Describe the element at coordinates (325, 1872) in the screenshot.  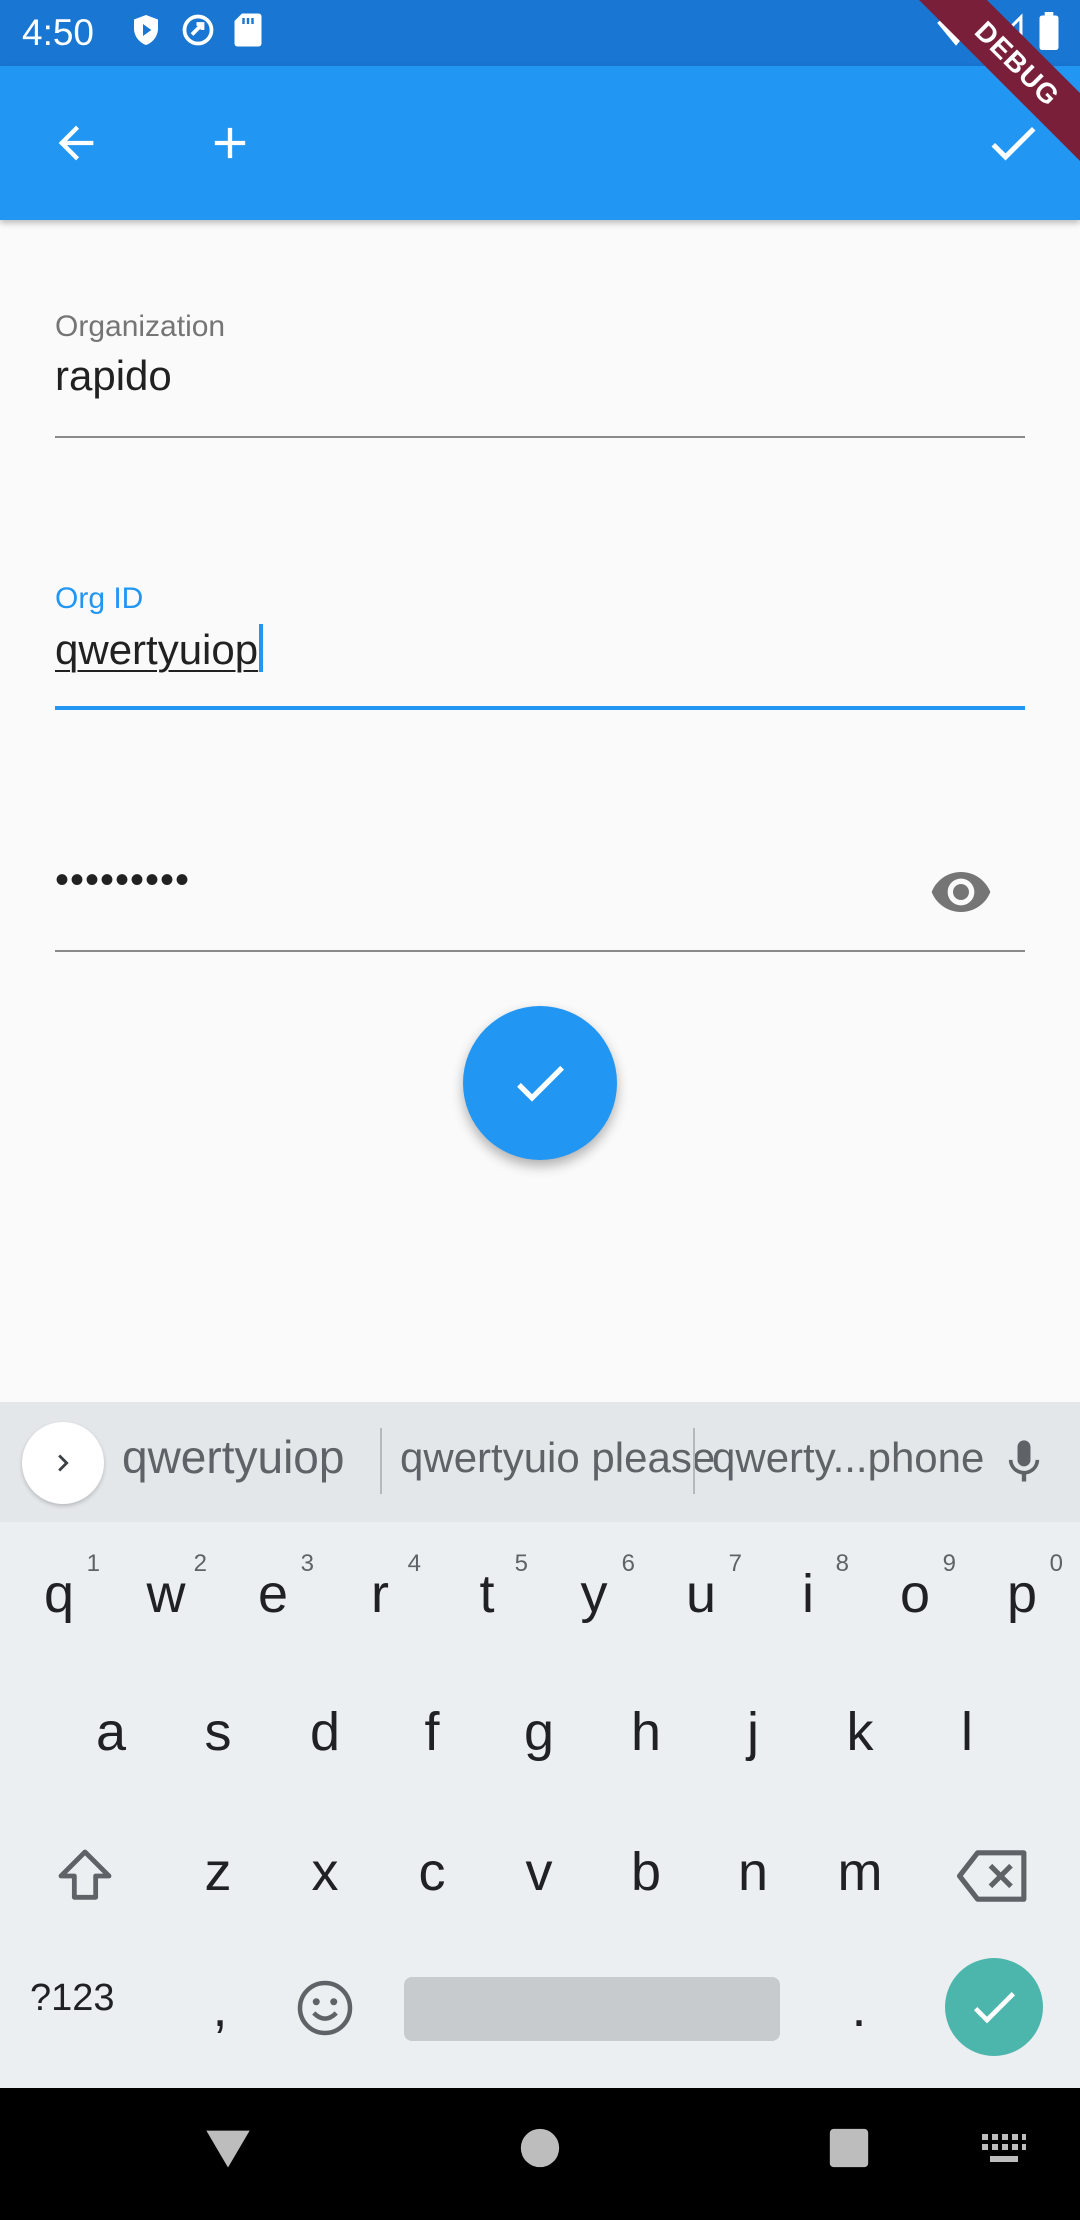
I see `key-x: x` at that location.